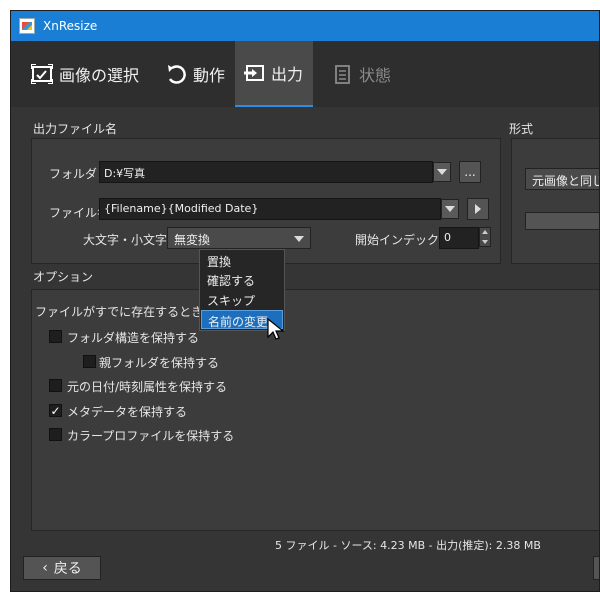 The height and width of the screenshot is (602, 600). Describe the element at coordinates (147, 387) in the screenshot. I see `keep-datetime-label: 元の日付/時刻属性を保持する` at that location.